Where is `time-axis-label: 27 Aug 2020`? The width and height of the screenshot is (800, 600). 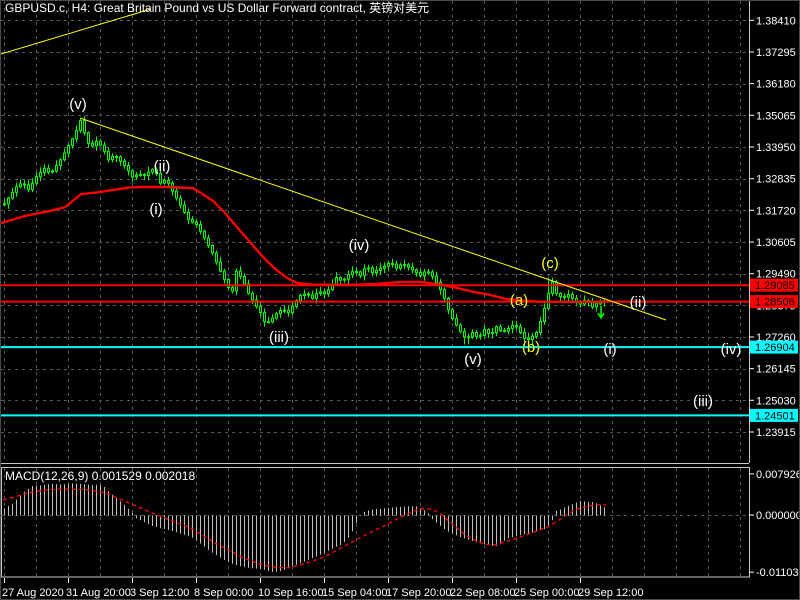 time-axis-label: 27 Aug 2020 is located at coordinates (33, 593).